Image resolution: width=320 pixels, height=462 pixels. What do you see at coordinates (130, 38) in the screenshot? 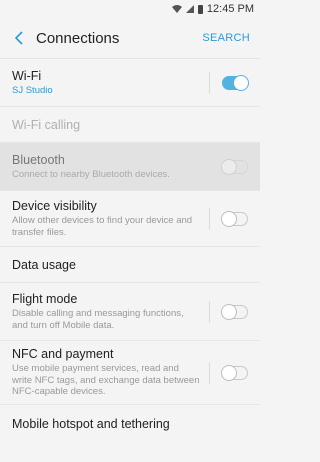
I see `app-bar: Connections SEARCH` at bounding box center [130, 38].